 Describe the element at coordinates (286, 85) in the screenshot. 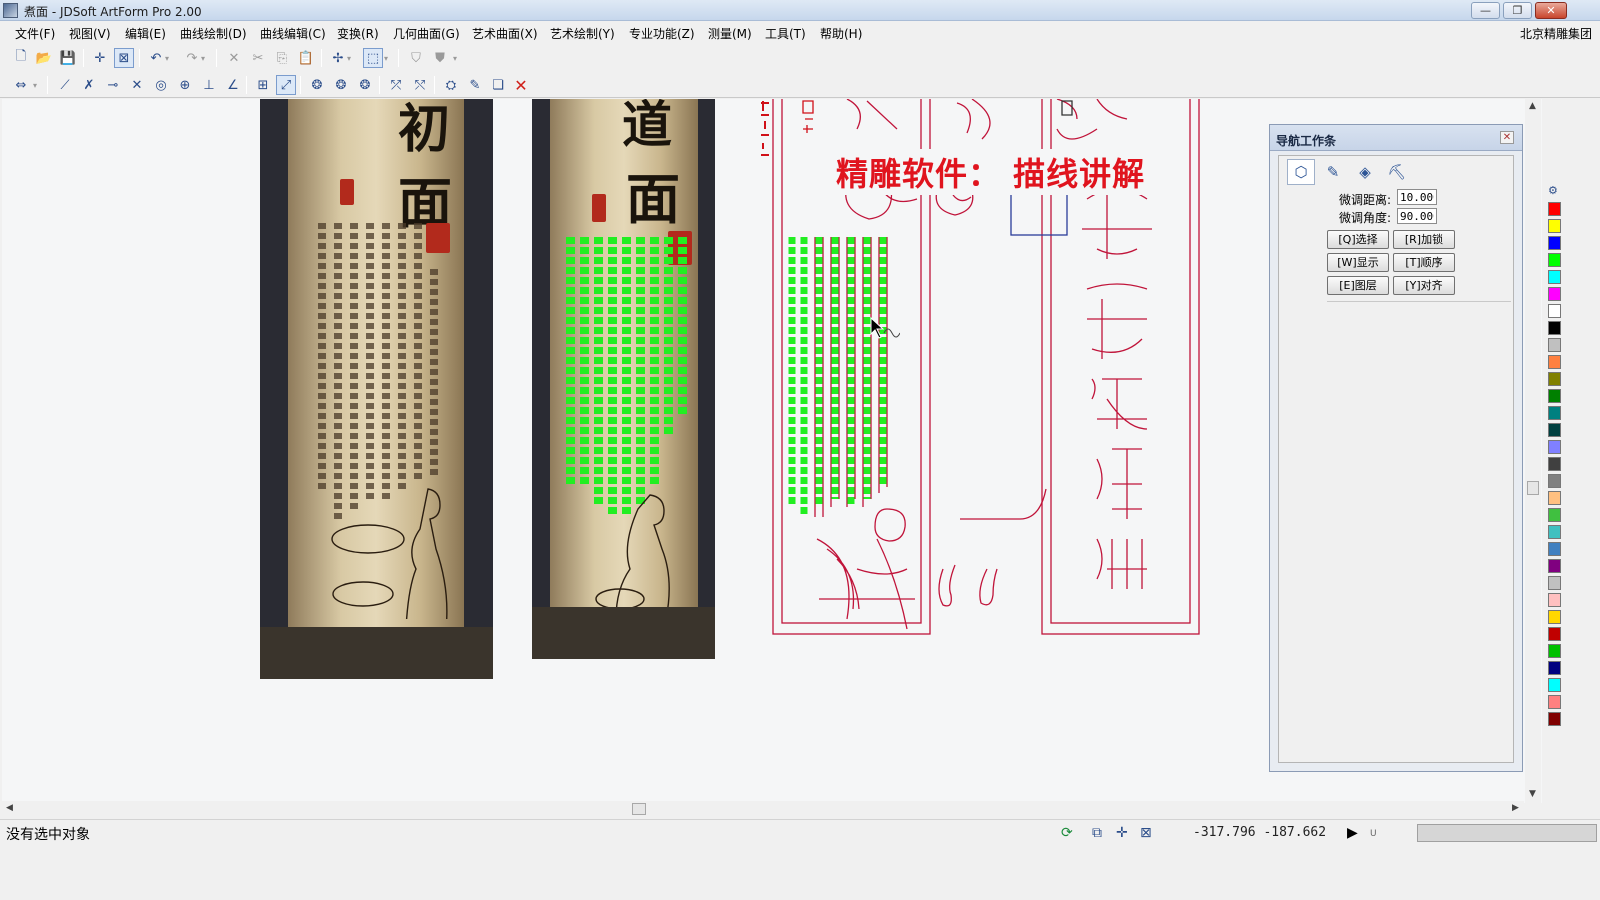

I see `chart-icon: ⤢` at that location.